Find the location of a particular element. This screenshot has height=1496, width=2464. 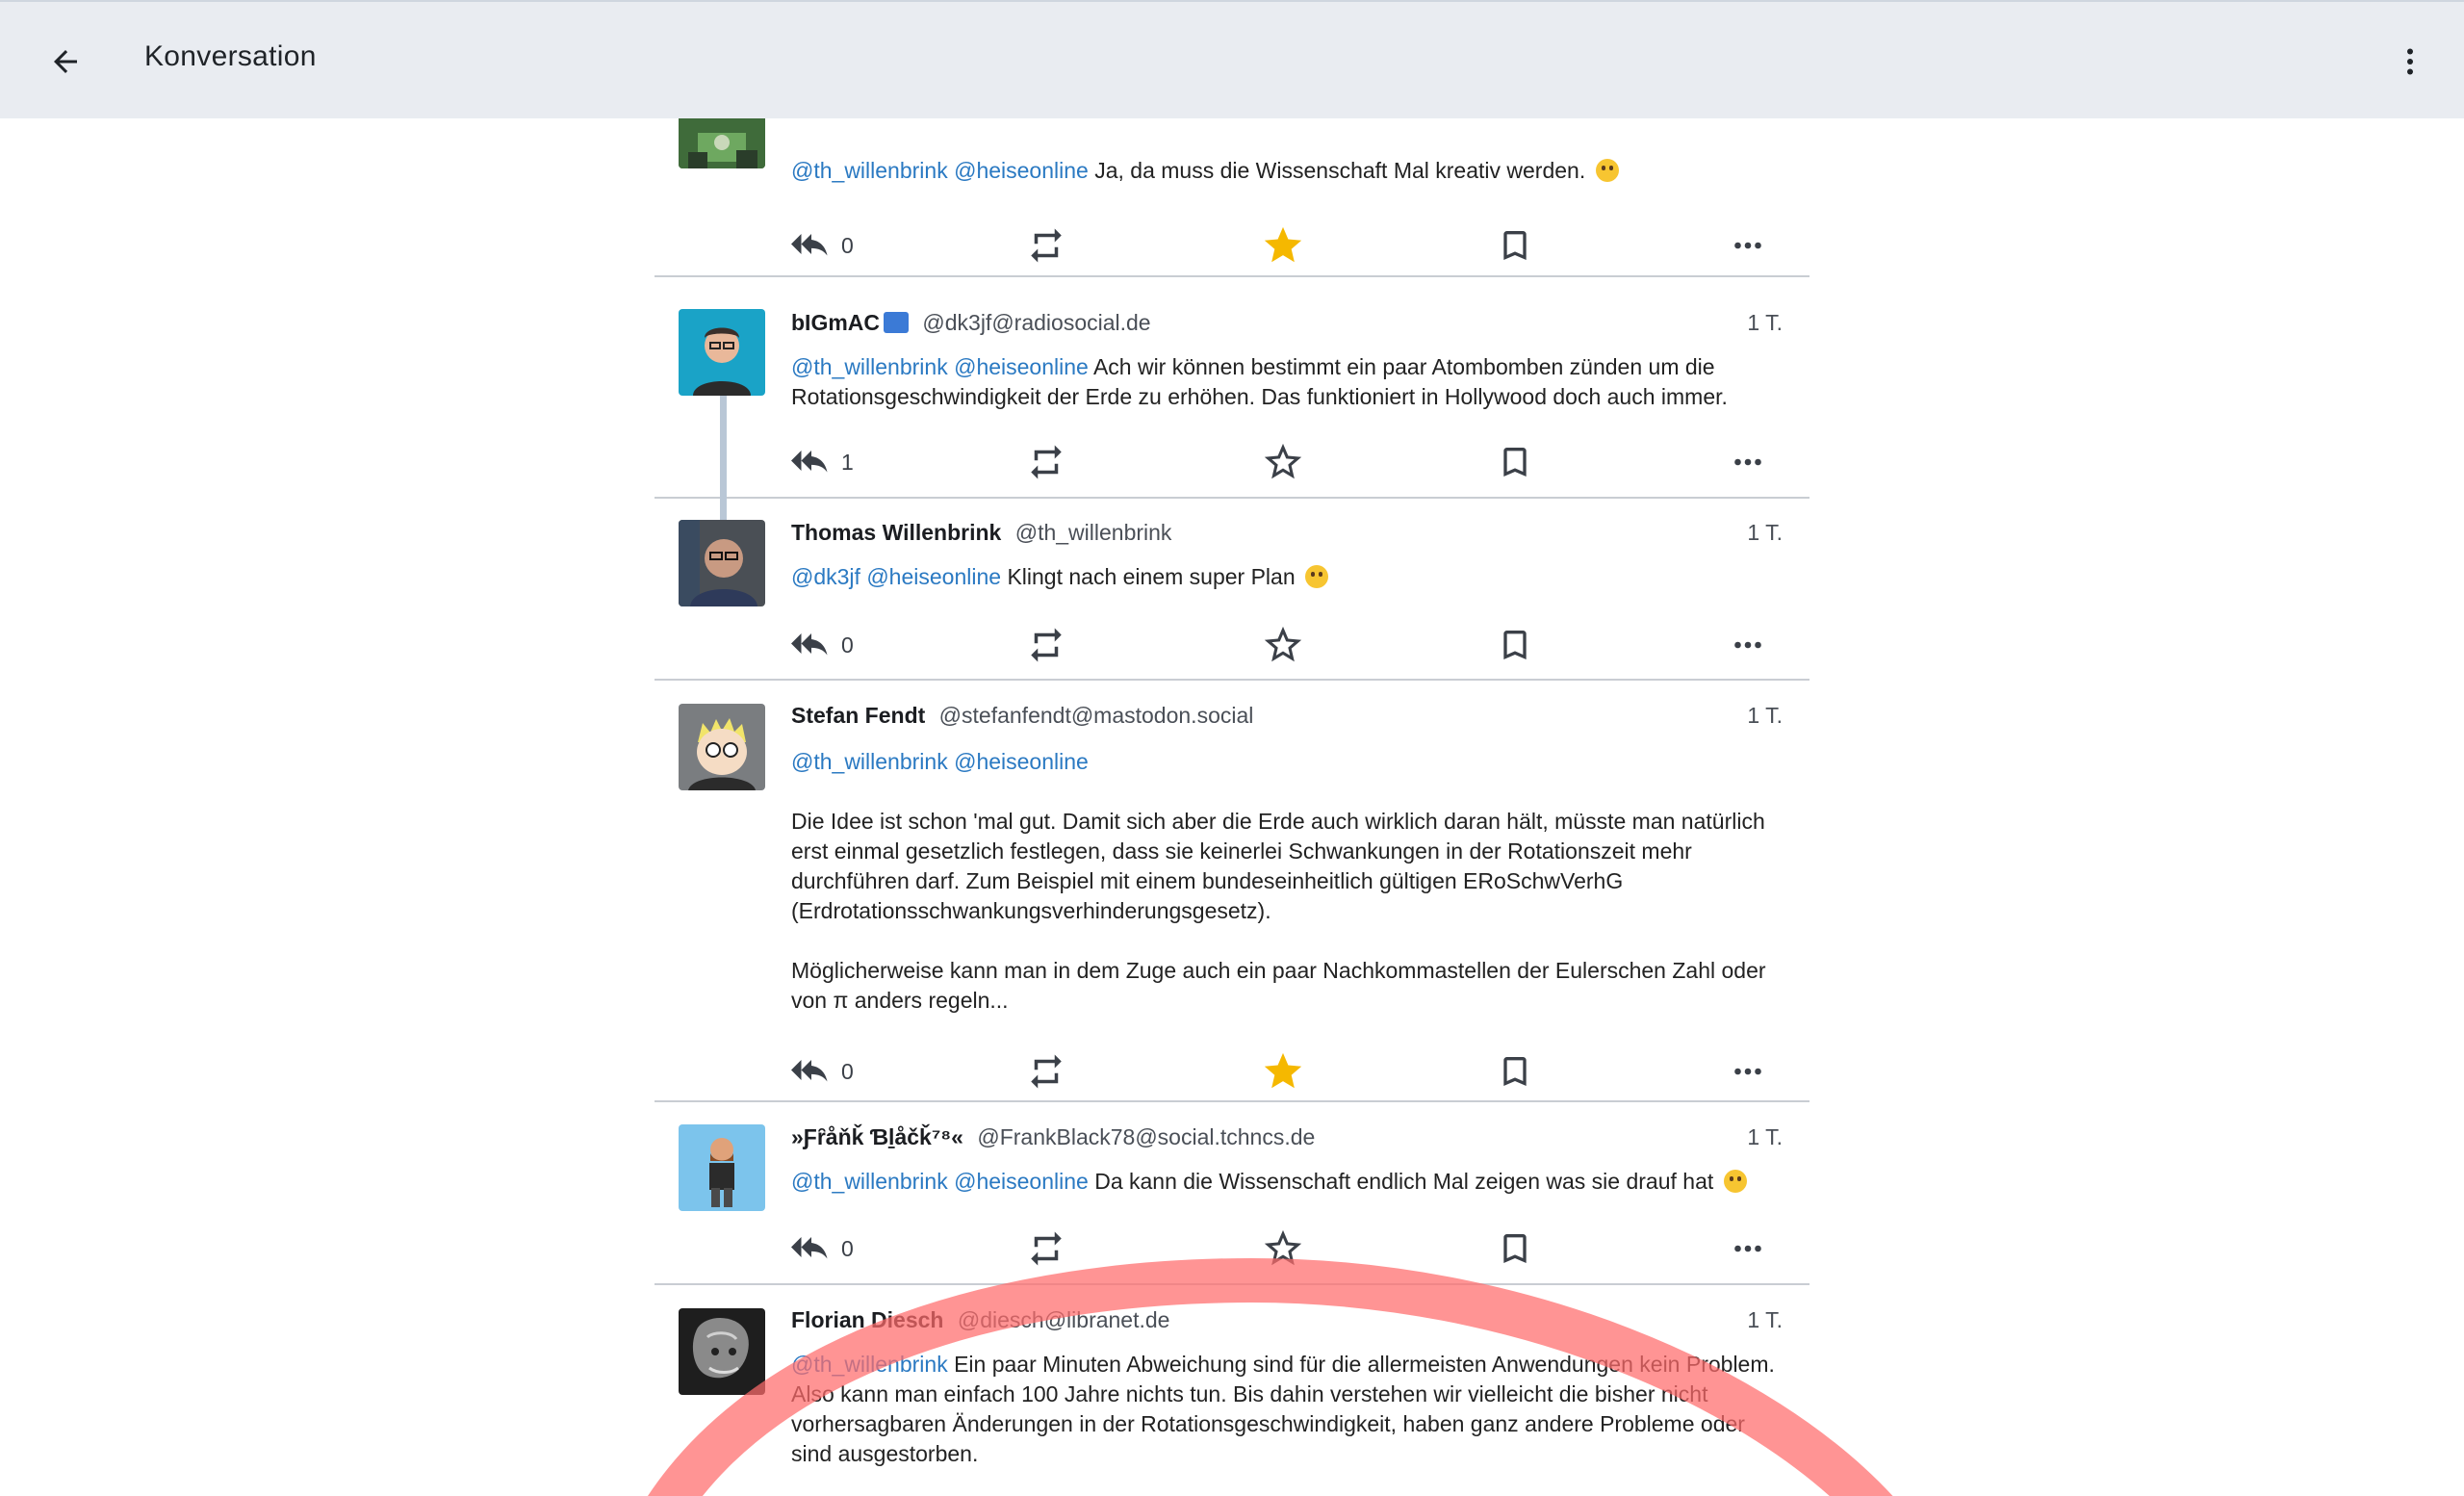

back-button is located at coordinates (65, 62).